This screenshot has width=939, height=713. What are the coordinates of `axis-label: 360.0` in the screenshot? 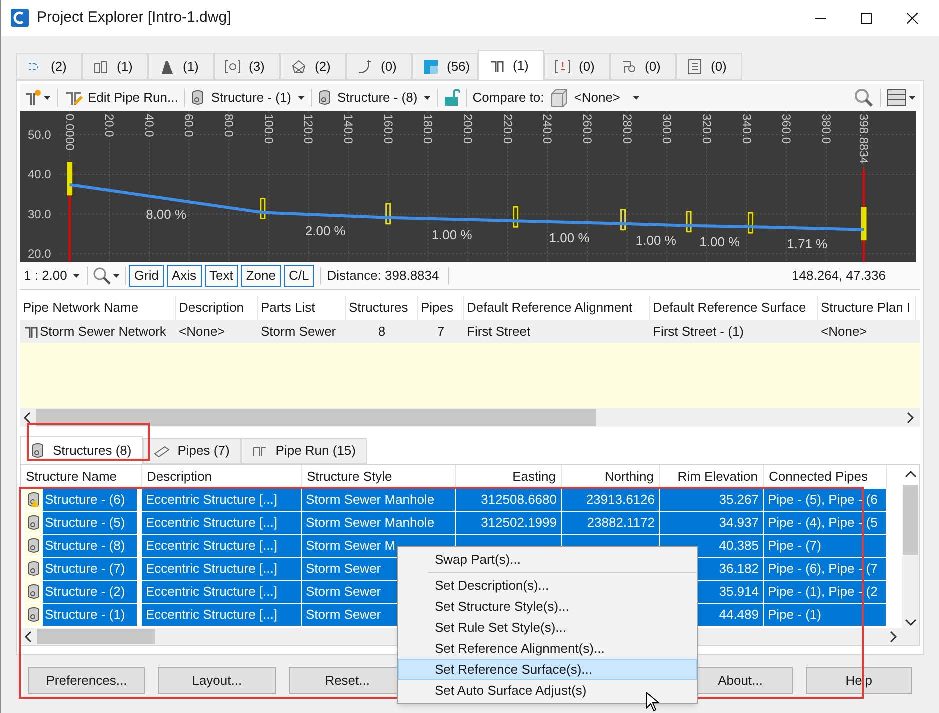 It's located at (787, 129).